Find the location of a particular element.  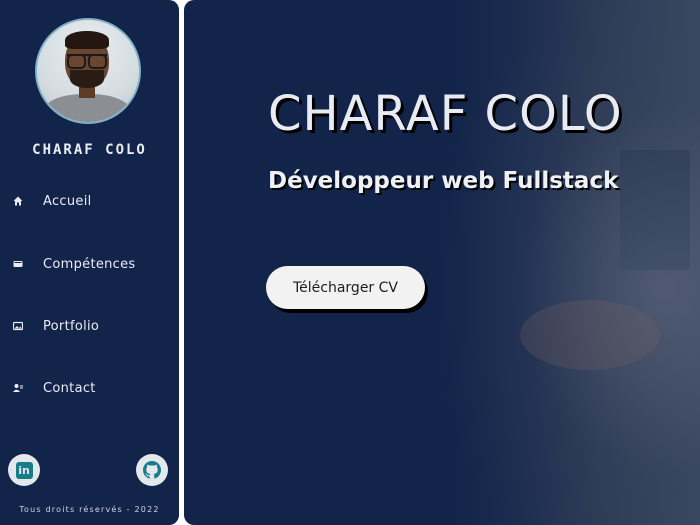

nav-item-contact: Contact is located at coordinates (54, 388).